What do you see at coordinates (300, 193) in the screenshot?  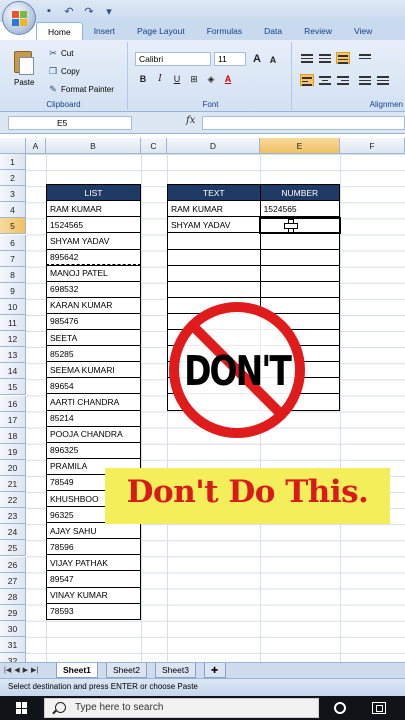 I see `number-header: NUMBER` at bounding box center [300, 193].